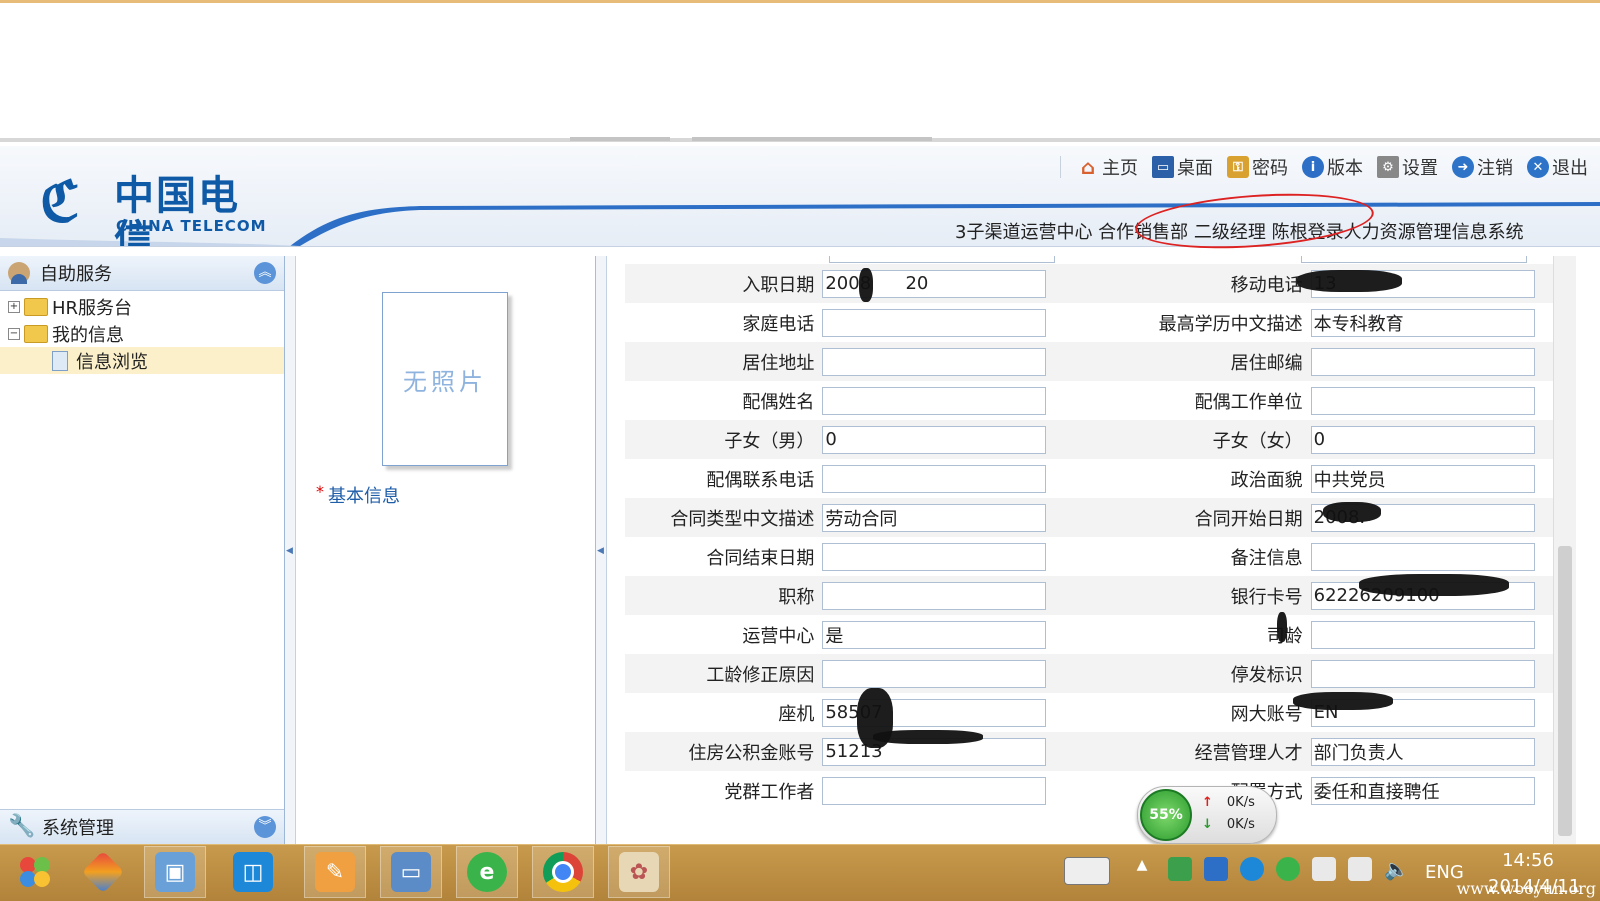 The image size is (1600, 901). What do you see at coordinates (1257, 167) in the screenshot?
I see `nav-password: ⚿ 密码` at bounding box center [1257, 167].